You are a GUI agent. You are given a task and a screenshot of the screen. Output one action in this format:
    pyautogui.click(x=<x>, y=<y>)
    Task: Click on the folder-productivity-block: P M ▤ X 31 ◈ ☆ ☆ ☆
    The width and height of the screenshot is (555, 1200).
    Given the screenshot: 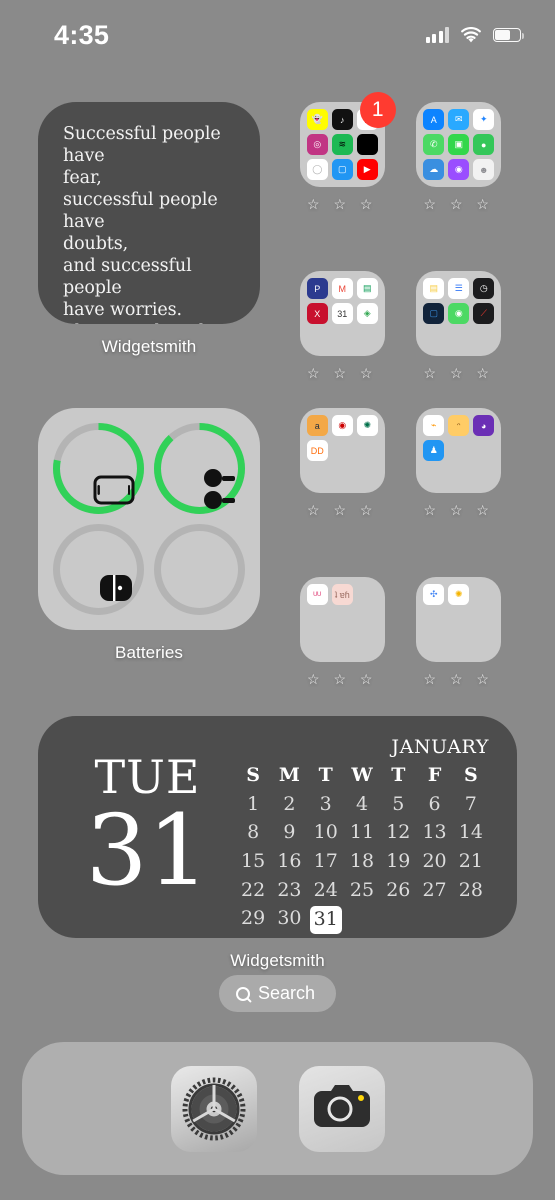 What is the action you would take?
    pyautogui.click(x=342, y=326)
    